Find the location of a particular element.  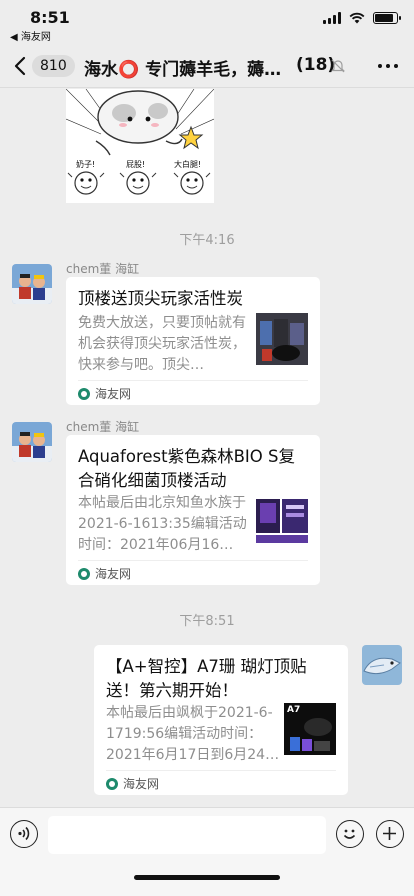

card-title: 顶楼送顶尖玩家活性炭 is located at coordinates (160, 298).